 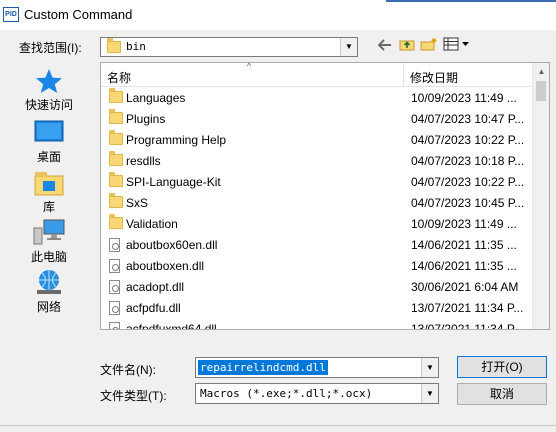 What do you see at coordinates (286, 393) in the screenshot?
I see `file-type-value: Macros (*.exe;*.dll;*.ocx)` at bounding box center [286, 393].